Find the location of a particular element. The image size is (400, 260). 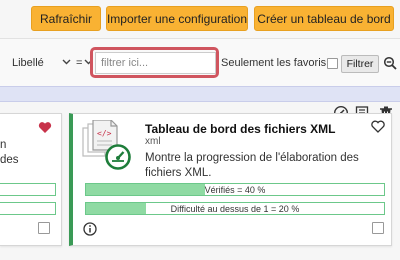

separator-bar is located at coordinates (200, 94).